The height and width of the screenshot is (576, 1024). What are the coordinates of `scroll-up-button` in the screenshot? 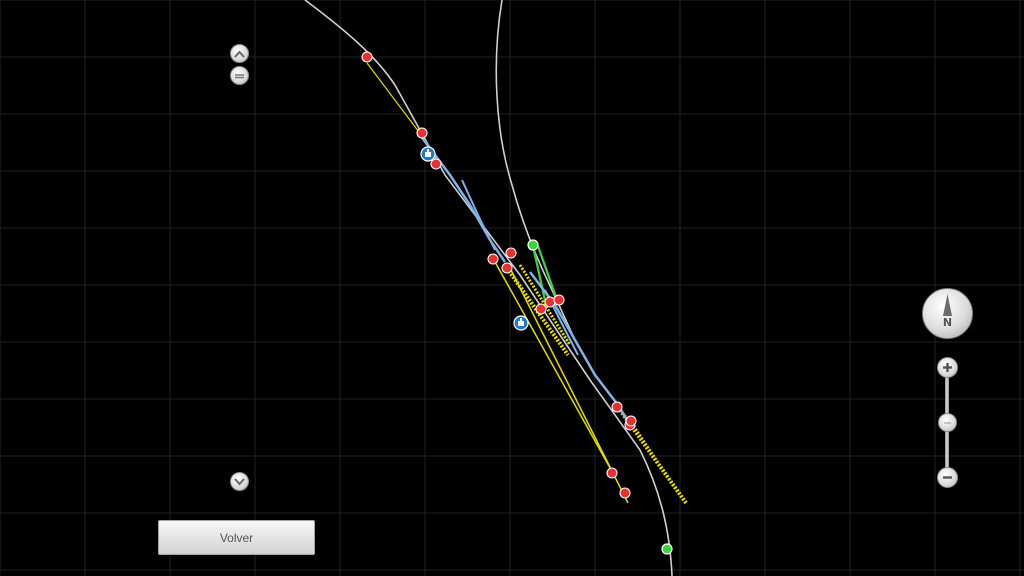 It's located at (239, 53).